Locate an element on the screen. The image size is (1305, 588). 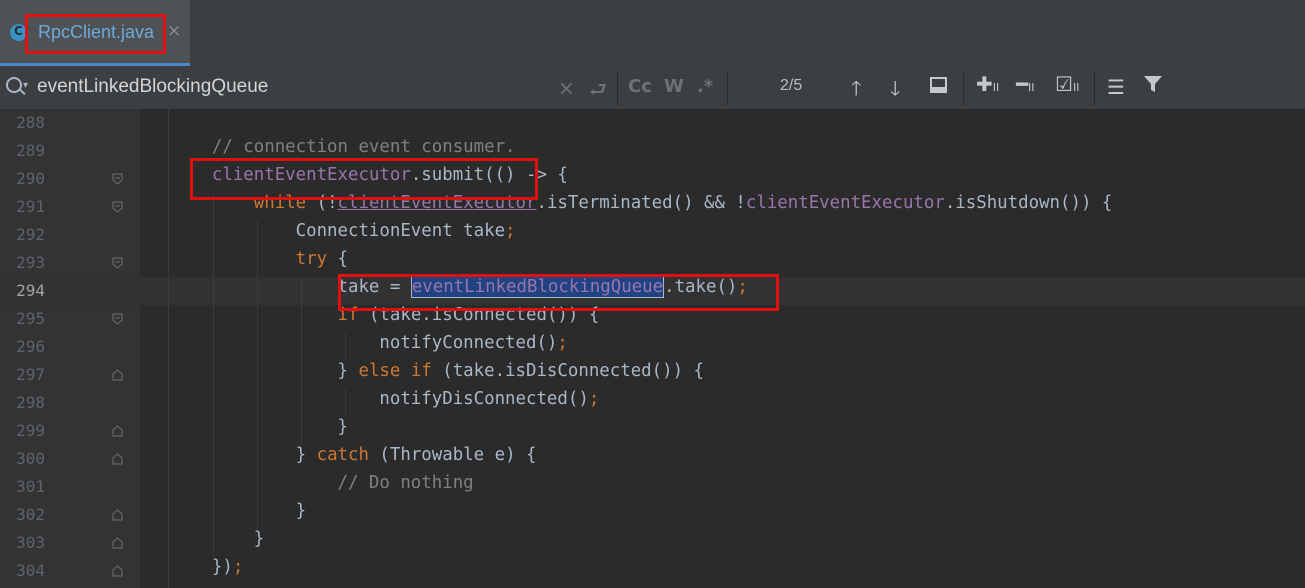
arrow-down-icon: 🡓 is located at coordinates (895, 91).